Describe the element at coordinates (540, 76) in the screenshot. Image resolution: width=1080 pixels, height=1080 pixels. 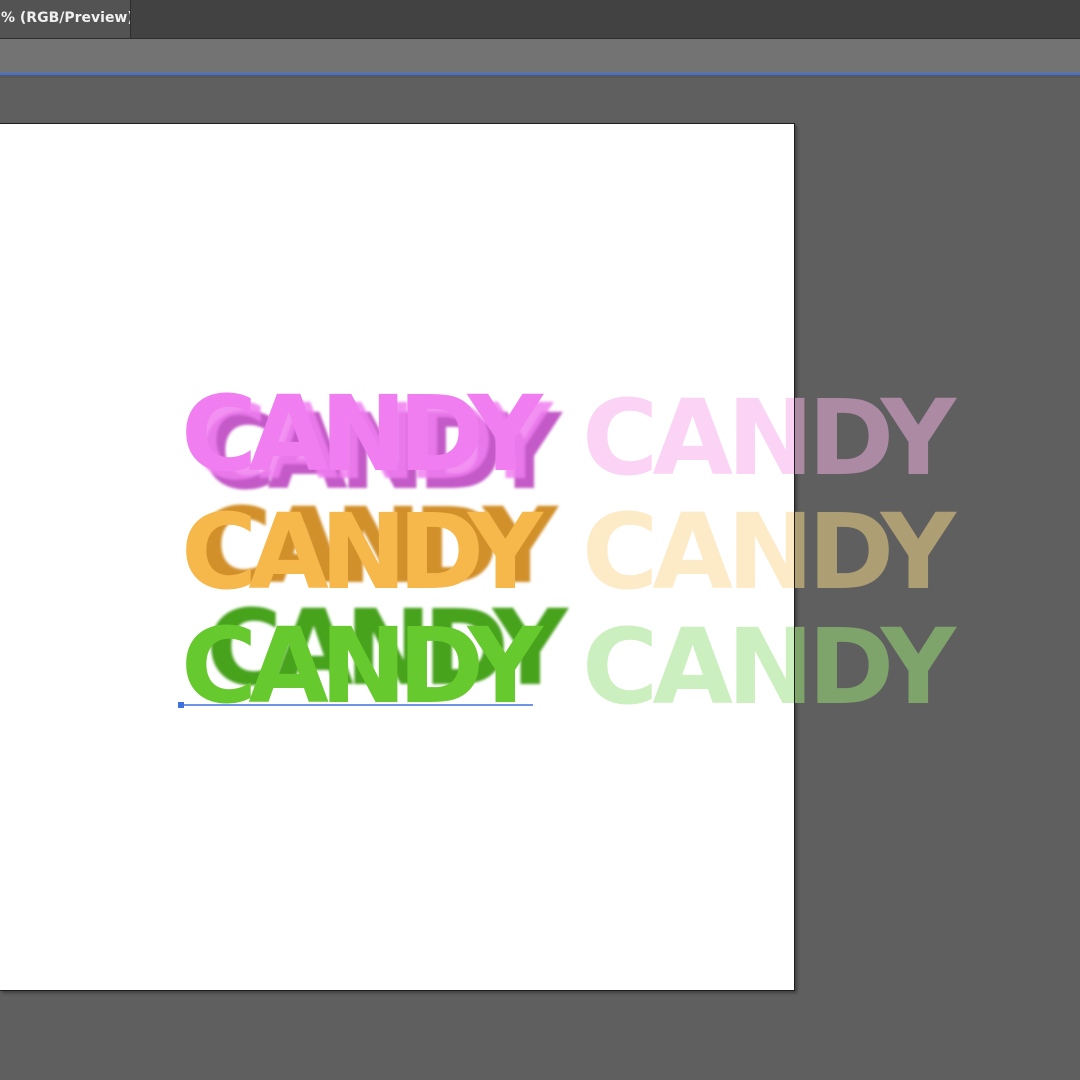
I see `control-bar-shadow` at that location.